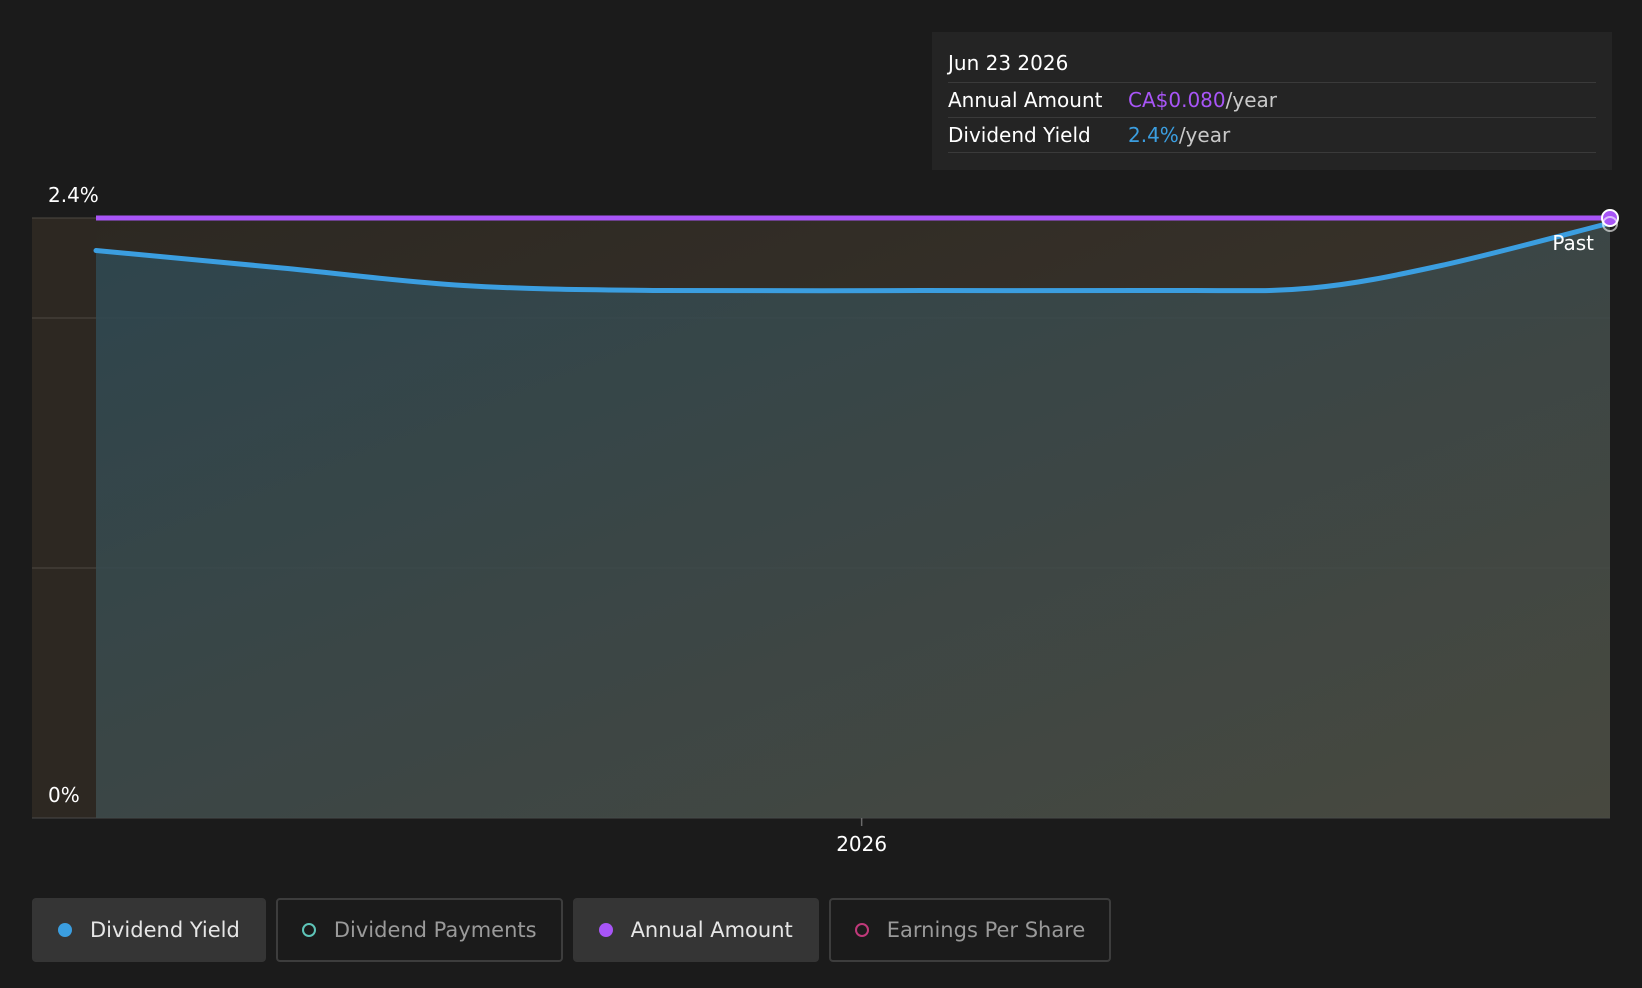  I want to click on tooltip-date: Jun 23 2026, so click(1272, 65).